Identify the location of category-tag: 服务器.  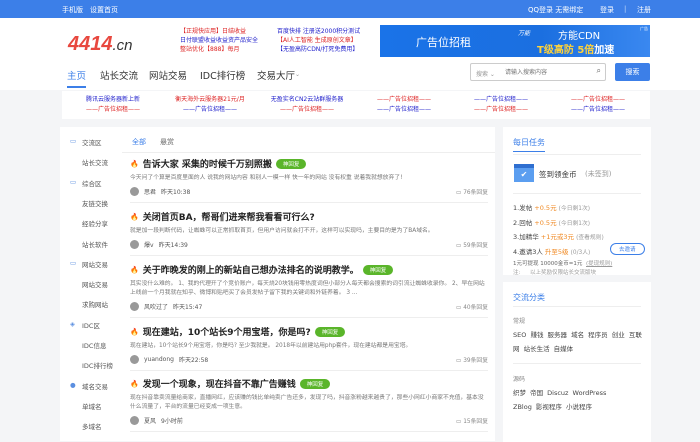
(558, 335).